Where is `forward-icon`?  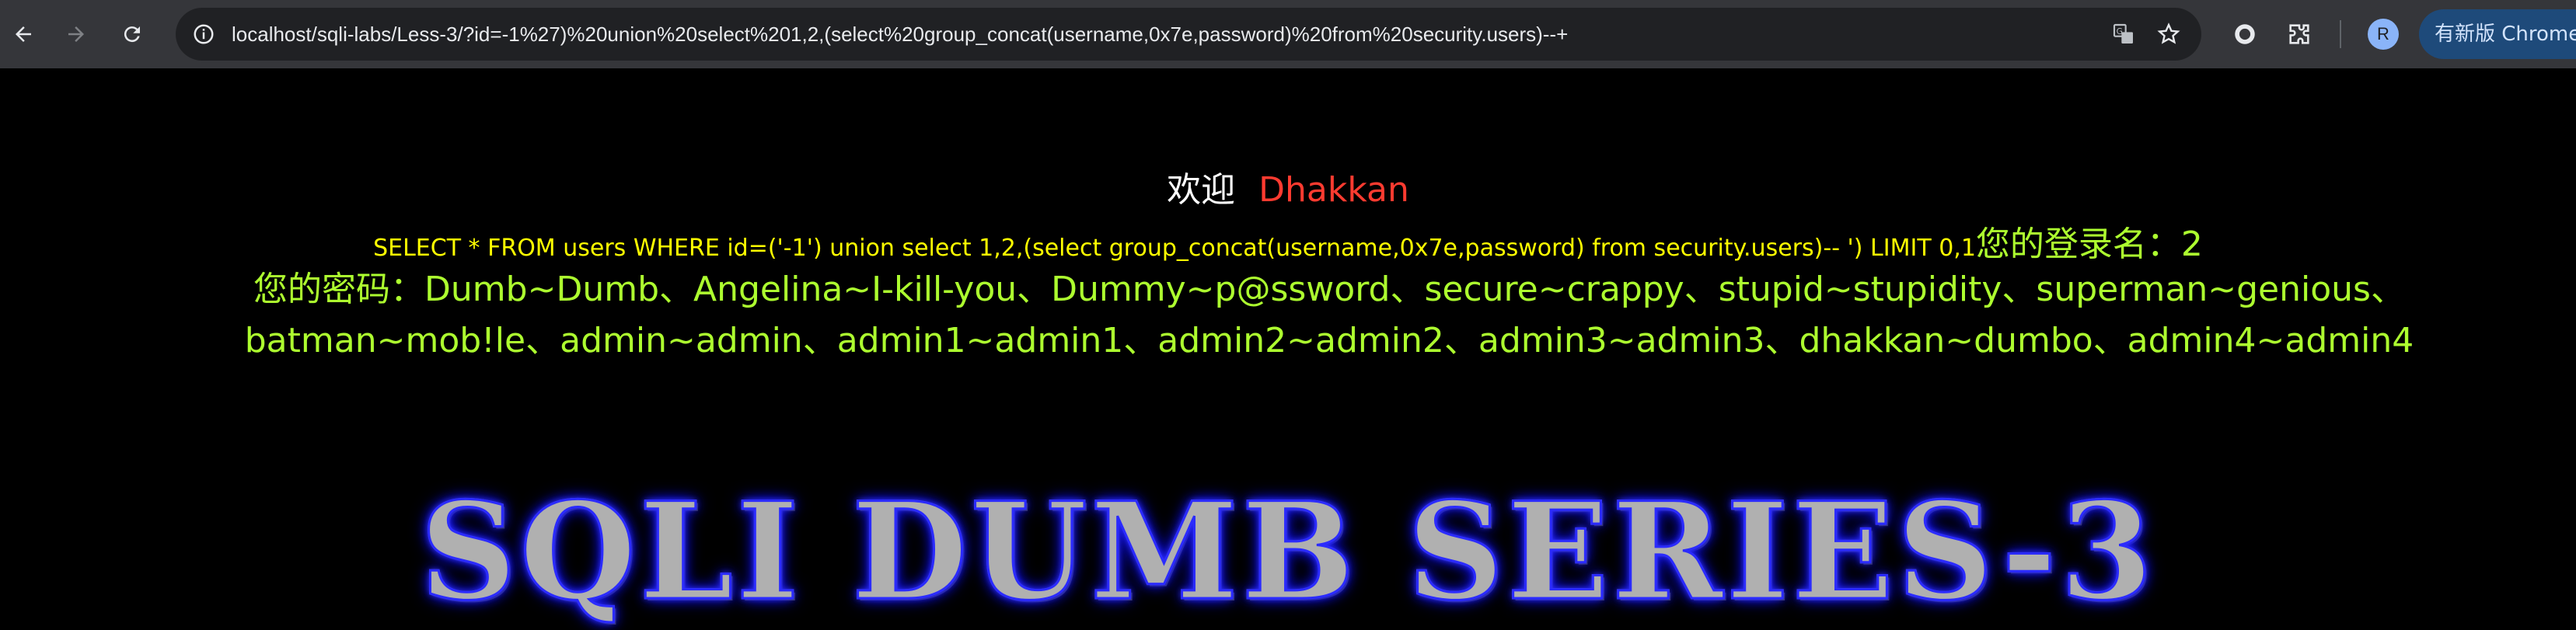 forward-icon is located at coordinates (76, 34).